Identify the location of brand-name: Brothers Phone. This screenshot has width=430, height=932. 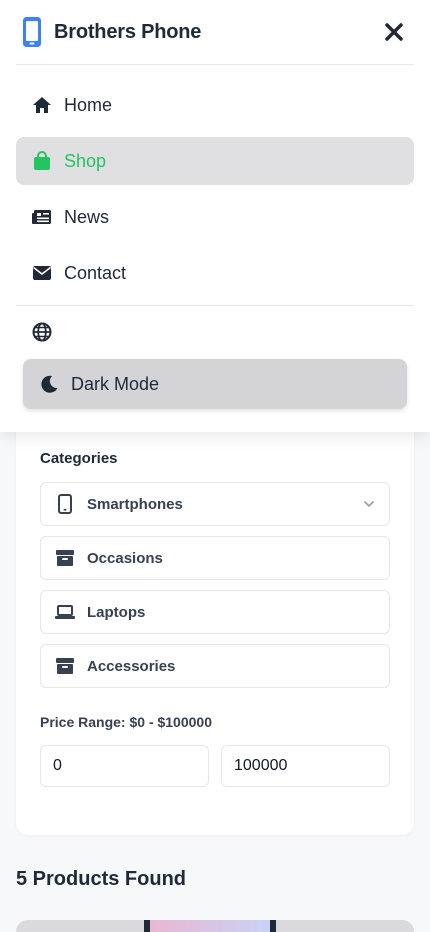
(128, 31).